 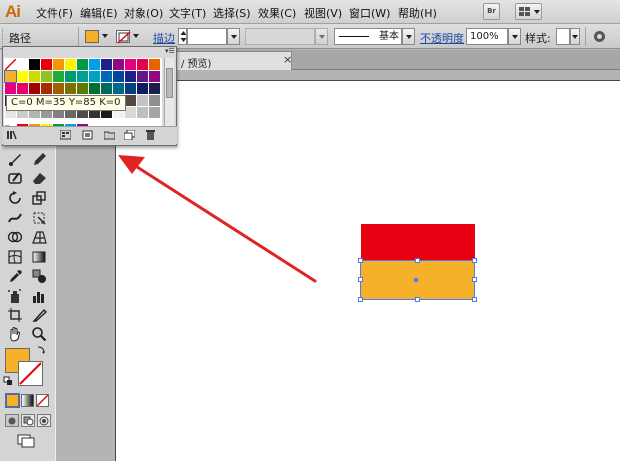 I want to click on draw-inside-button, so click(x=44, y=420).